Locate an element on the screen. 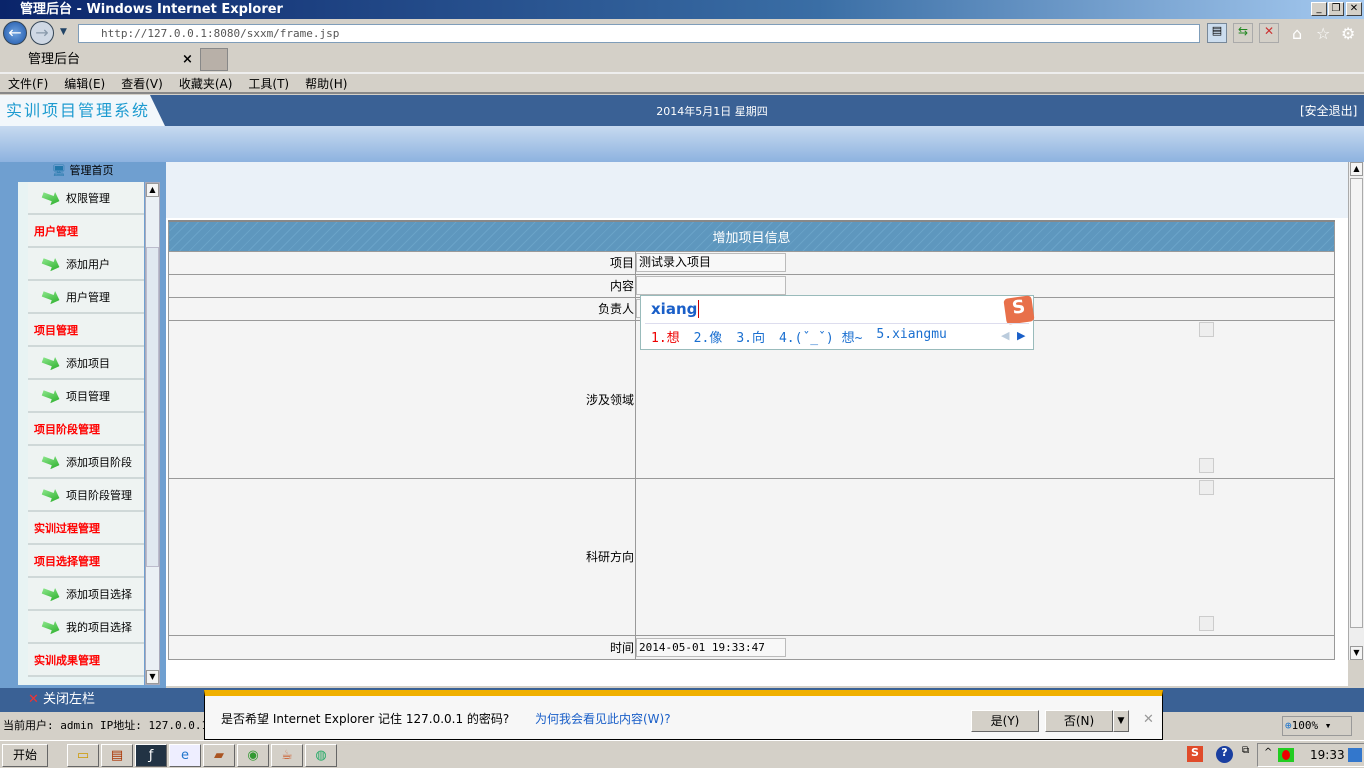  zoom-control: ⊕100% ▾ is located at coordinates (1317, 726).